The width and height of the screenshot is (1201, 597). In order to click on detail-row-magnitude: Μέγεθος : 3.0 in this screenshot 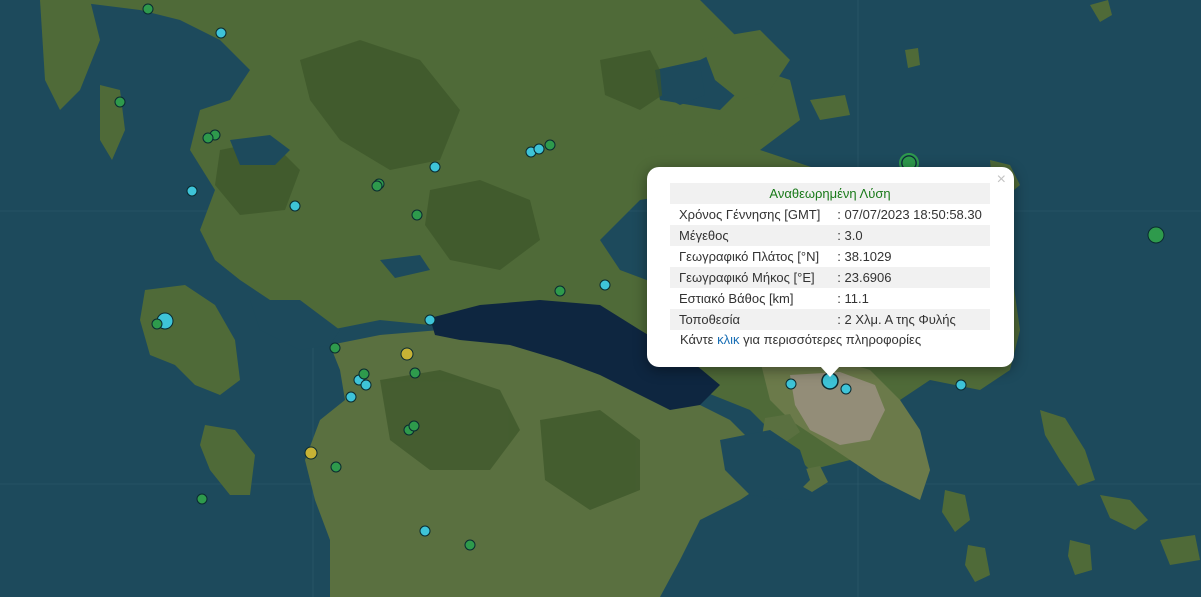, I will do `click(830, 235)`.